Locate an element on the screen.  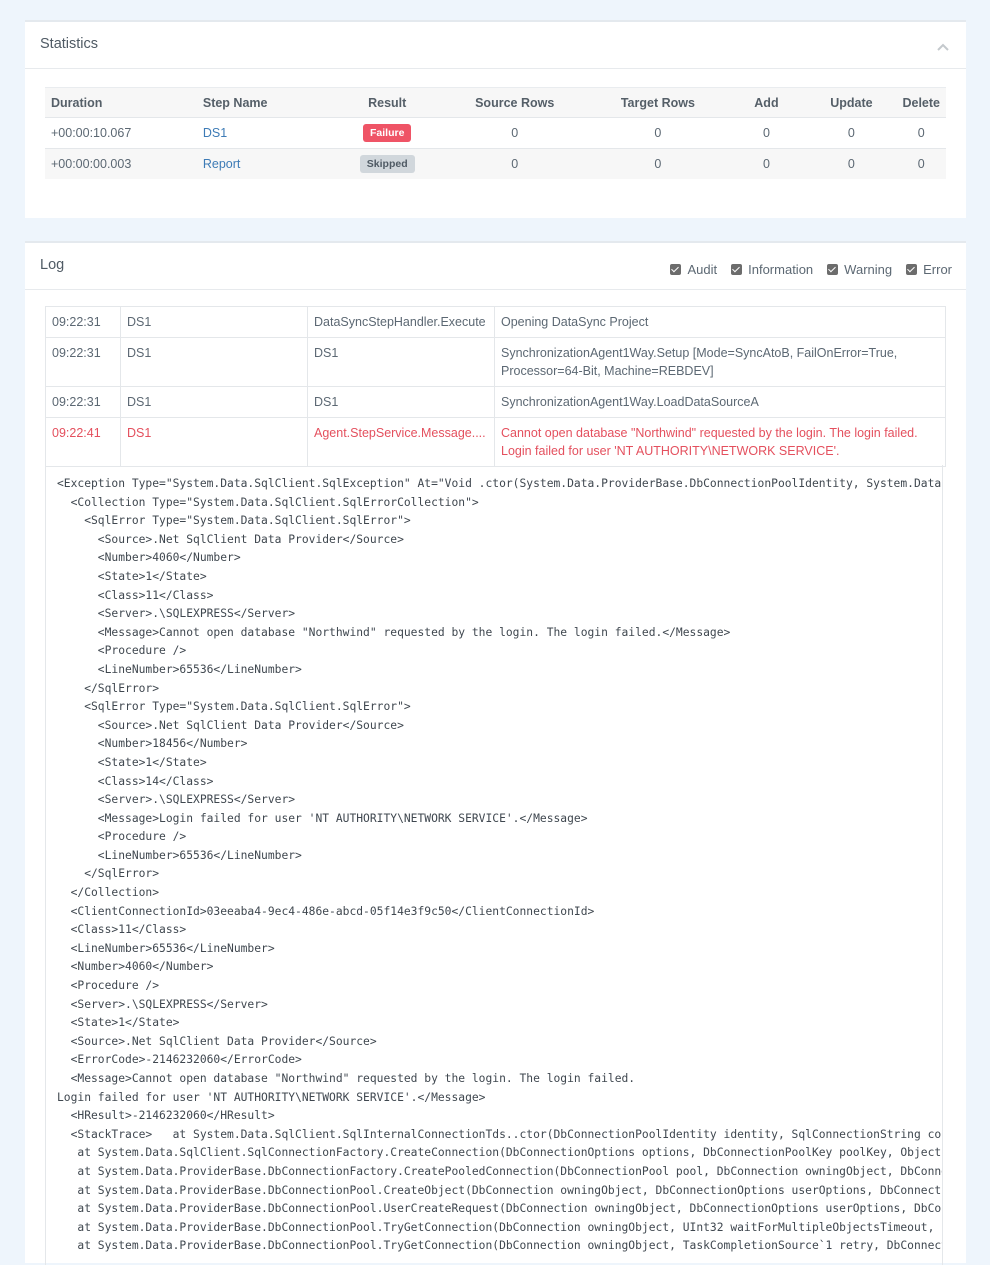
log-source: DataSyncStepHandler.Execute is located at coordinates (401, 322).